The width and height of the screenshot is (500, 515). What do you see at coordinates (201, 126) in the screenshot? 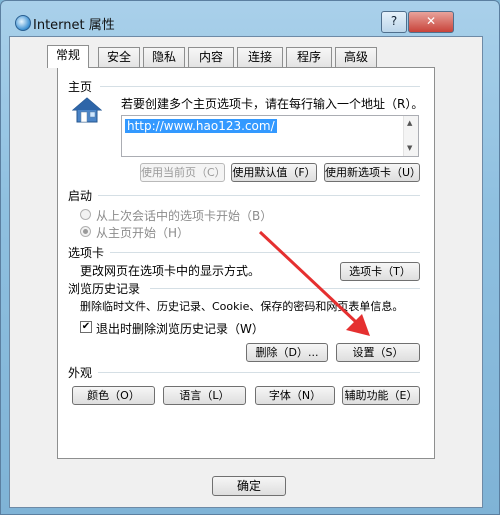
I see `homepage-url-value: http://www.hao123.com/` at bounding box center [201, 126].